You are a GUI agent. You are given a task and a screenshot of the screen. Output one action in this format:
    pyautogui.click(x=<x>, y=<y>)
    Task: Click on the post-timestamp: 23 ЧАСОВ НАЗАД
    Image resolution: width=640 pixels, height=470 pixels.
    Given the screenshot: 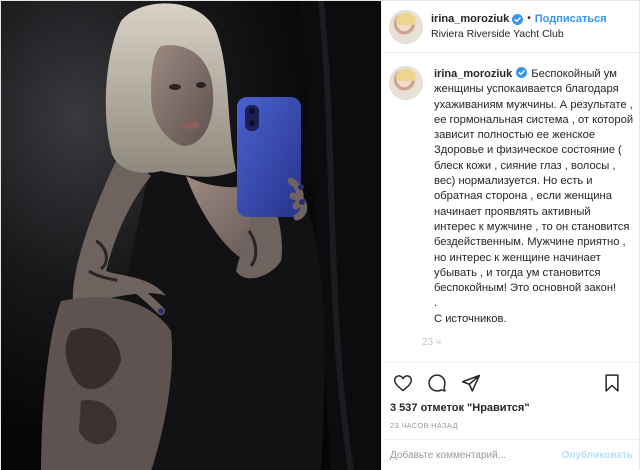 What is the action you would take?
    pyautogui.click(x=424, y=425)
    